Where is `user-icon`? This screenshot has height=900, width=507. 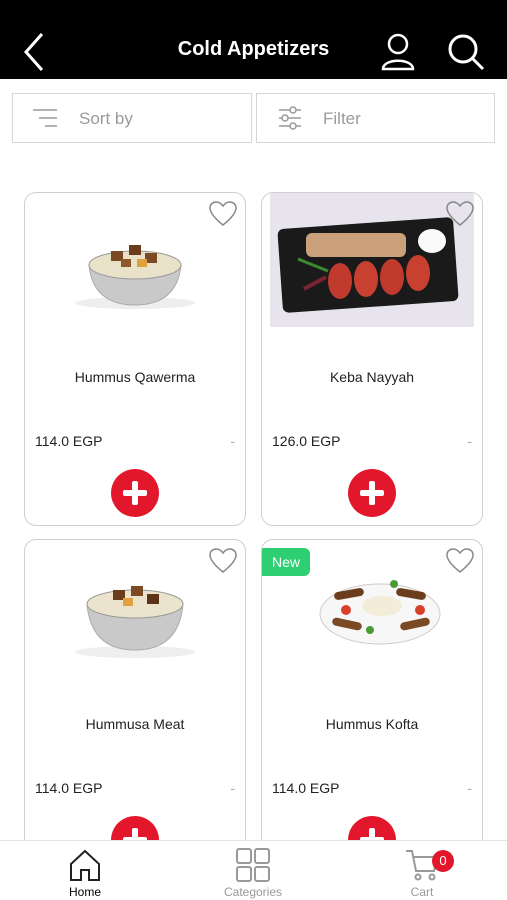
user-icon is located at coordinates (398, 52).